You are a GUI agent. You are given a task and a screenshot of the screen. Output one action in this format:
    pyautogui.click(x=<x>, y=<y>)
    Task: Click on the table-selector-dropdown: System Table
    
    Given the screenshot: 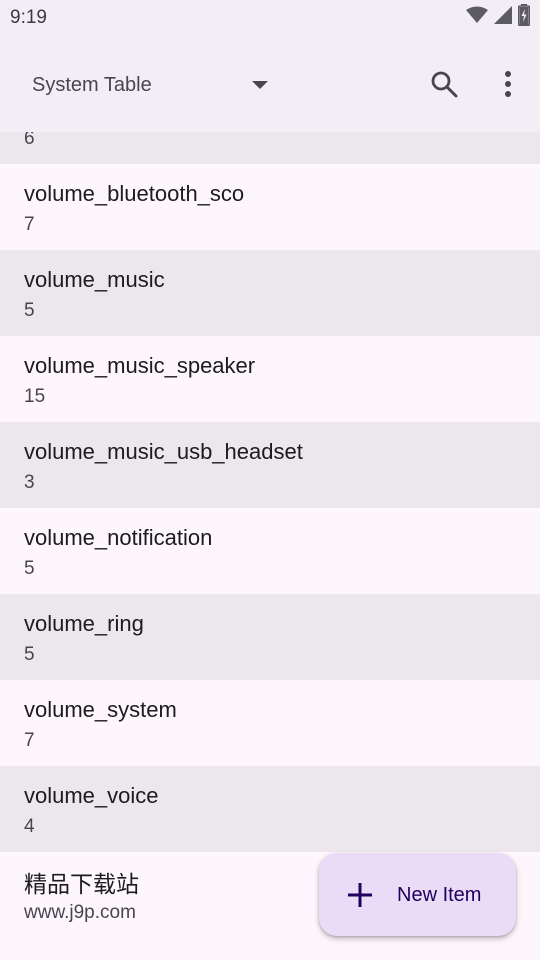 What is the action you would take?
    pyautogui.click(x=148, y=85)
    